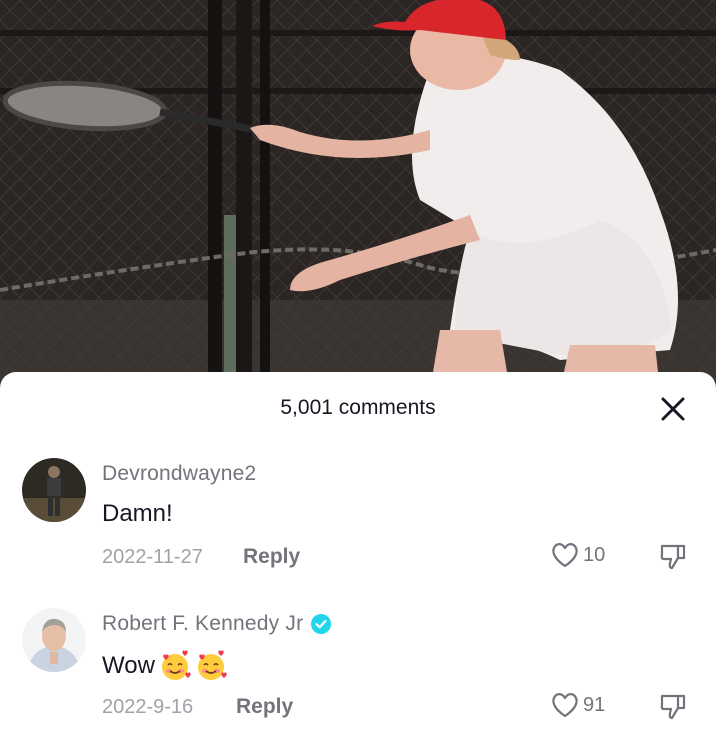 Image resolution: width=716 pixels, height=731 pixels. Describe the element at coordinates (321, 624) in the screenshot. I see `verified-badge-icon` at that location.